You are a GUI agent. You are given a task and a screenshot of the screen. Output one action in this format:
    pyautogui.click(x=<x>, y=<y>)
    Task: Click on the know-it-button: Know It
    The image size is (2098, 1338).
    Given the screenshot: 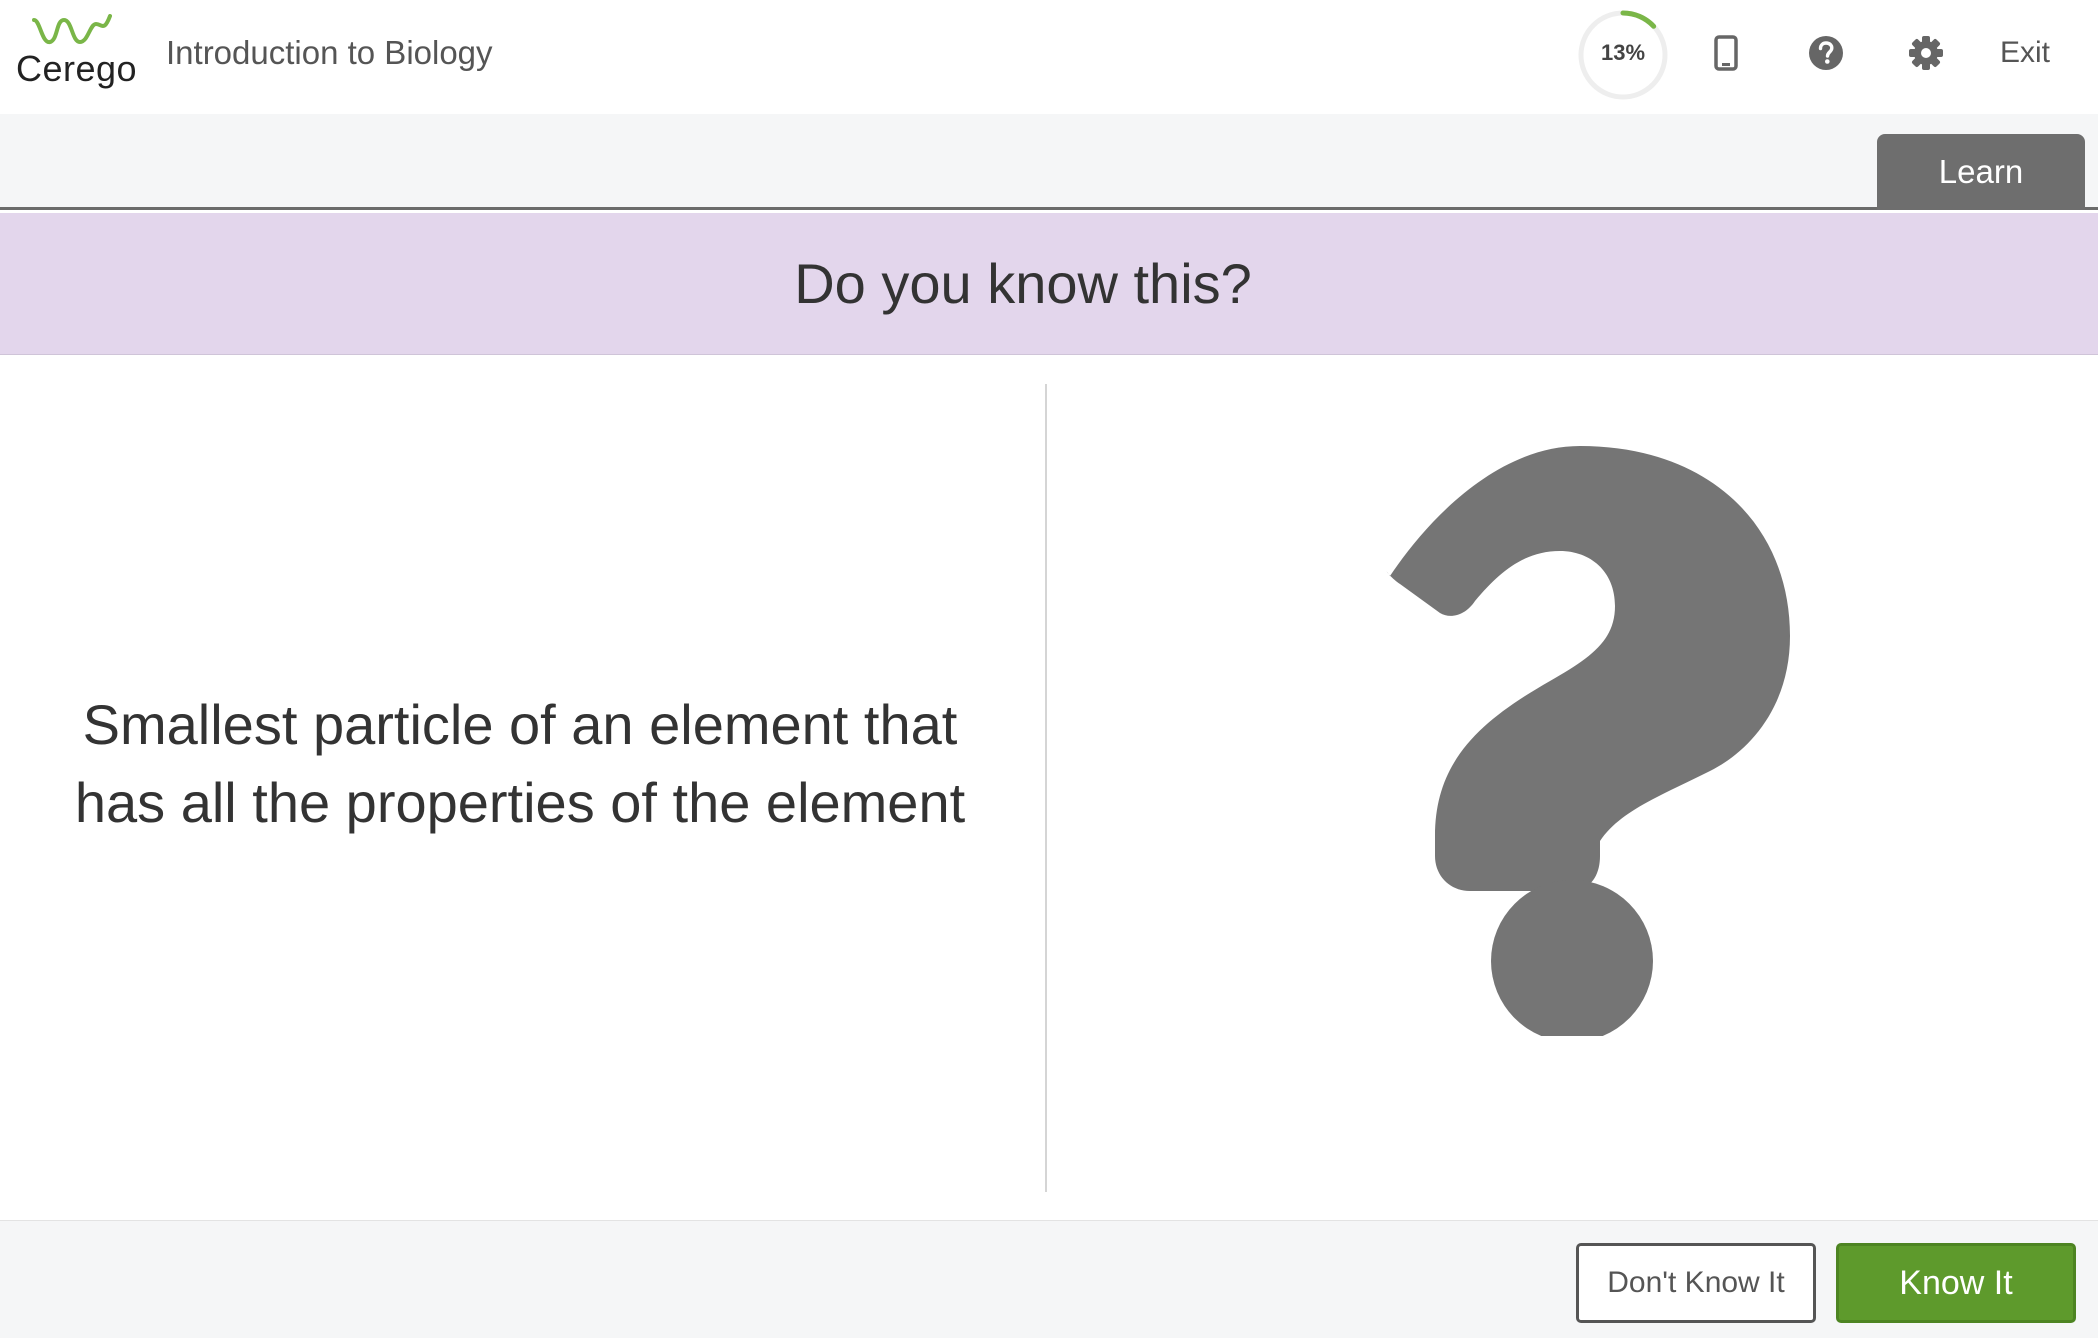 What is the action you would take?
    pyautogui.click(x=1956, y=1283)
    